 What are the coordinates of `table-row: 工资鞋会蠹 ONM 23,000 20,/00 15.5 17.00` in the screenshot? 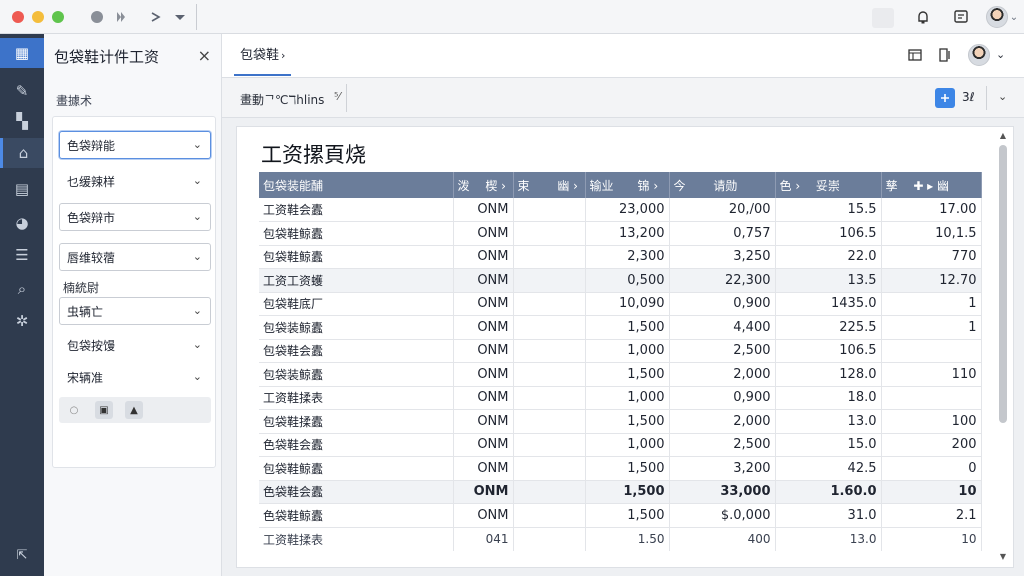 It's located at (620, 210).